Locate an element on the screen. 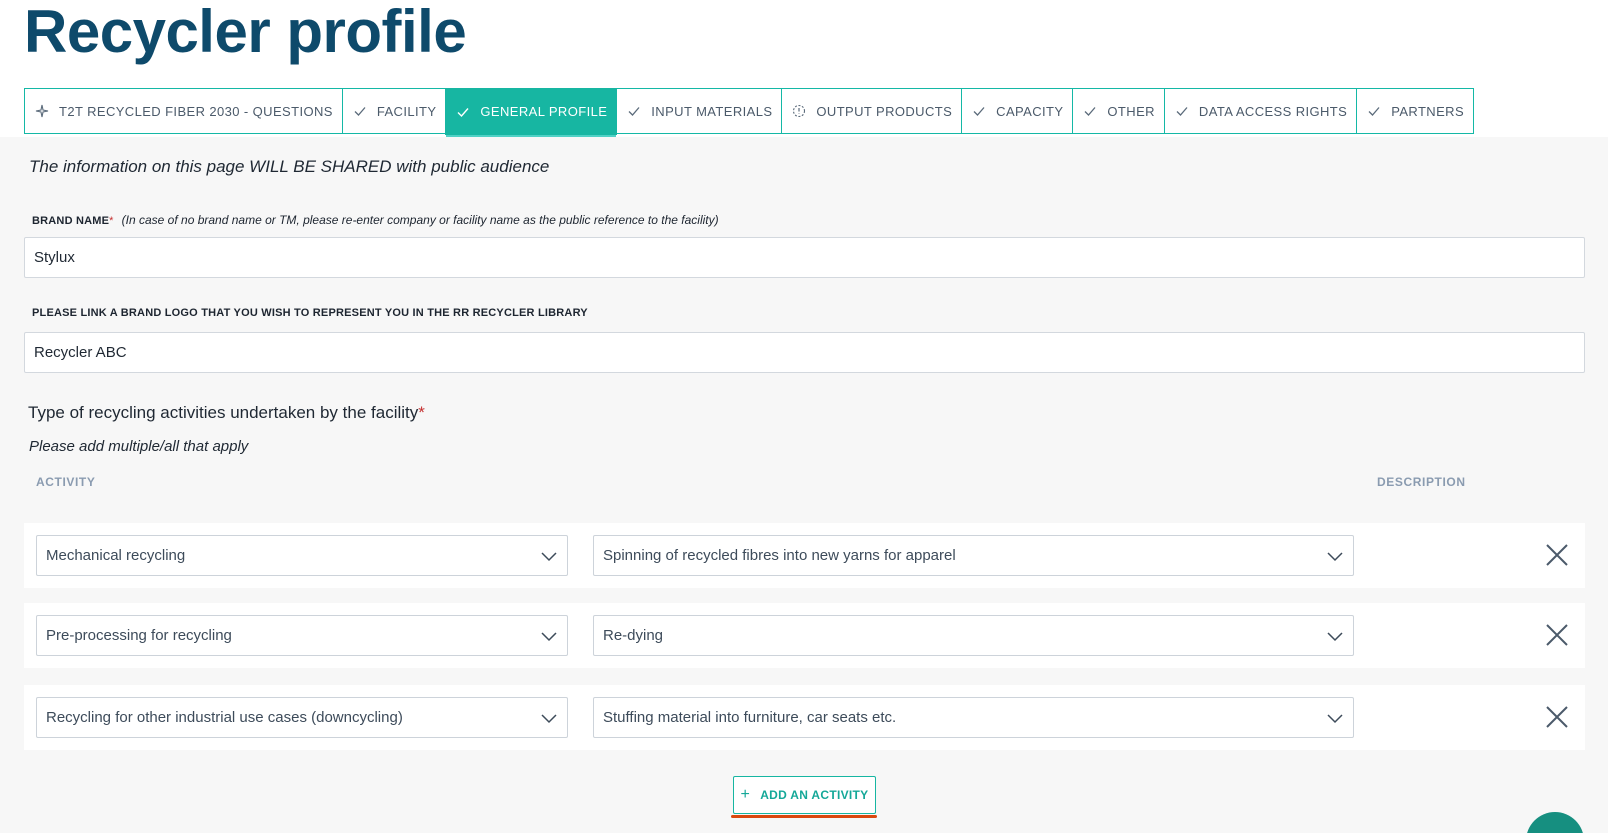  tab-data-access-rights: DATA ACCESS RIGHTS is located at coordinates (1260, 111).